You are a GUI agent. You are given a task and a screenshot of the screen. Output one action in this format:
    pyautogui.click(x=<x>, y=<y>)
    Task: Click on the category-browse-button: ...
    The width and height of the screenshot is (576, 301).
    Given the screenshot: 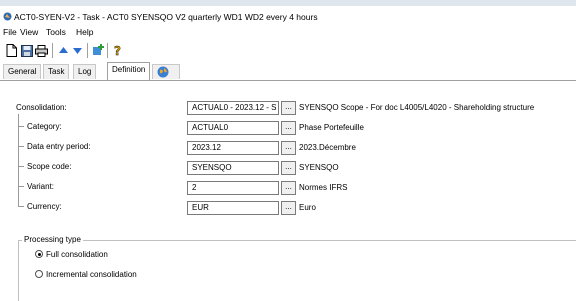 What is the action you would take?
    pyautogui.click(x=288, y=128)
    